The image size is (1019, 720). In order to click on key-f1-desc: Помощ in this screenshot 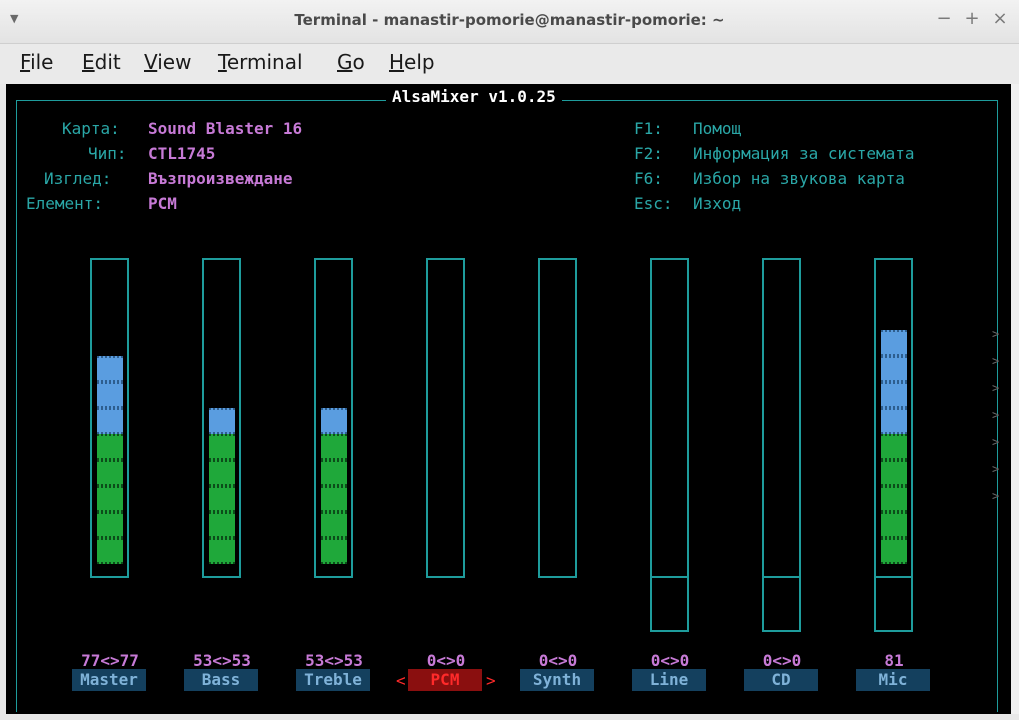, I will do `click(717, 128)`.